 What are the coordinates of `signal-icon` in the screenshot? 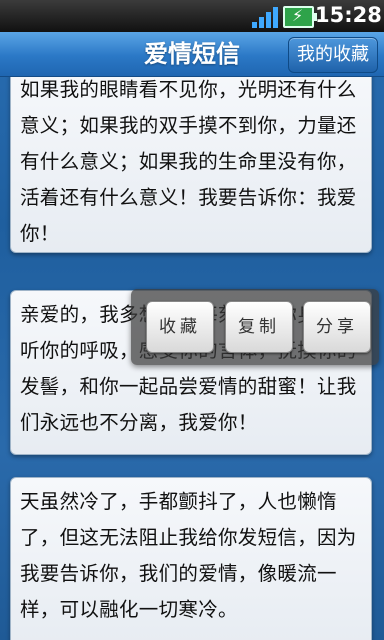 It's located at (265, 17).